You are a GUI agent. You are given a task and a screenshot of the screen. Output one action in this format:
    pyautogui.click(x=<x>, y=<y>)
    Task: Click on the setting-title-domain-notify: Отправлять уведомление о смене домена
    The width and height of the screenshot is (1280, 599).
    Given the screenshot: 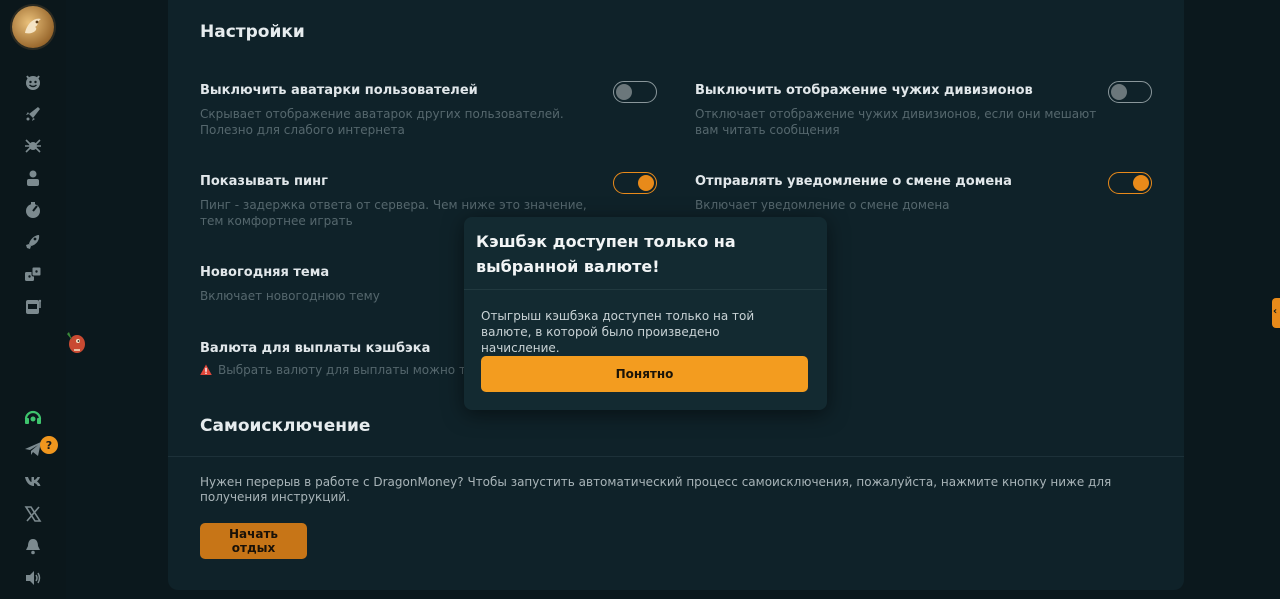 What is the action you would take?
    pyautogui.click(x=853, y=181)
    